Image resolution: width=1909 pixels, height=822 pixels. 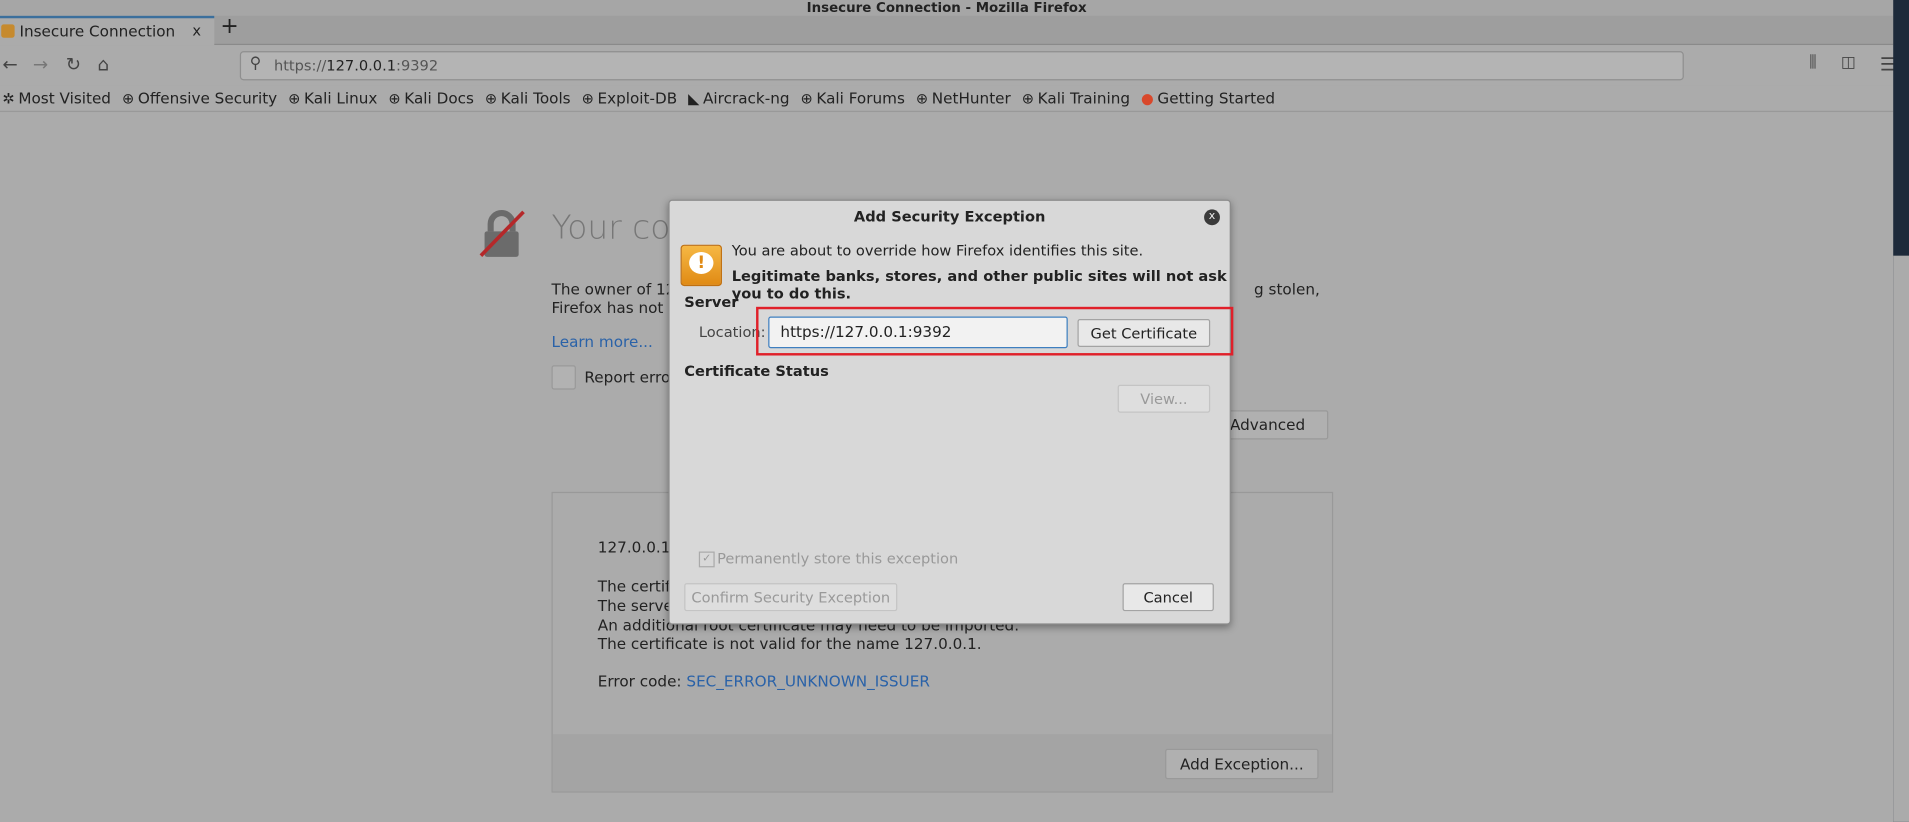 What do you see at coordinates (838, 559) in the screenshot?
I see `permanently-store-label: Permanently store this exception` at bounding box center [838, 559].